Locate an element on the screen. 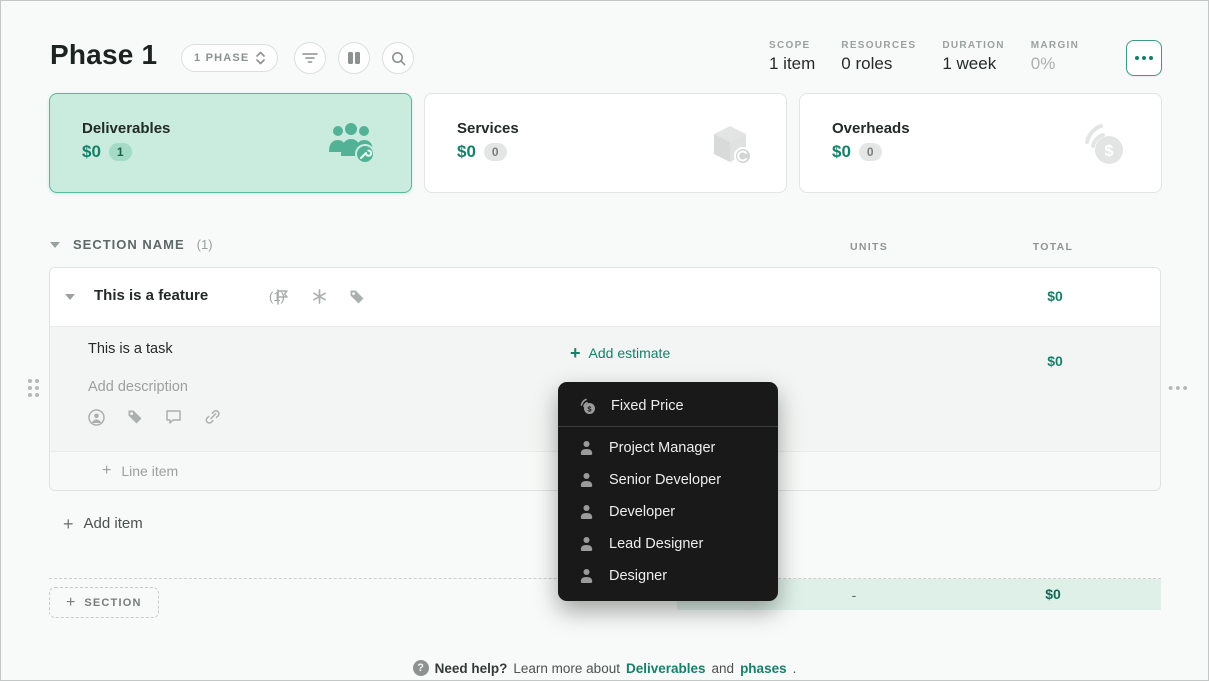 This screenshot has width=1209, height=681. filter-icon is located at coordinates (310, 58).